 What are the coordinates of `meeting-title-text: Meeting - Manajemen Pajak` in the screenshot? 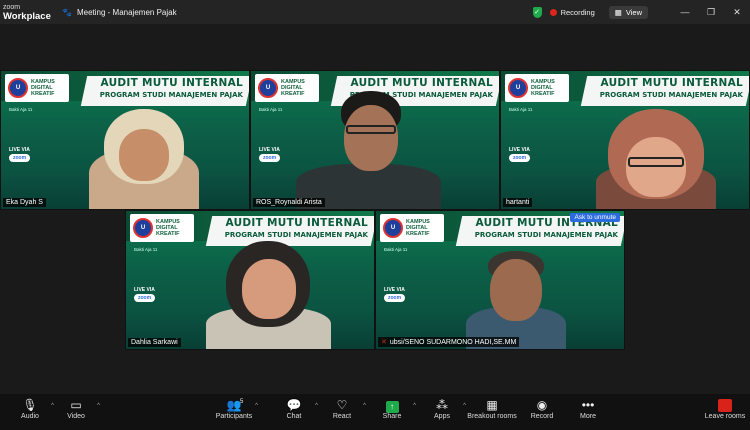 It's located at (126, 12).